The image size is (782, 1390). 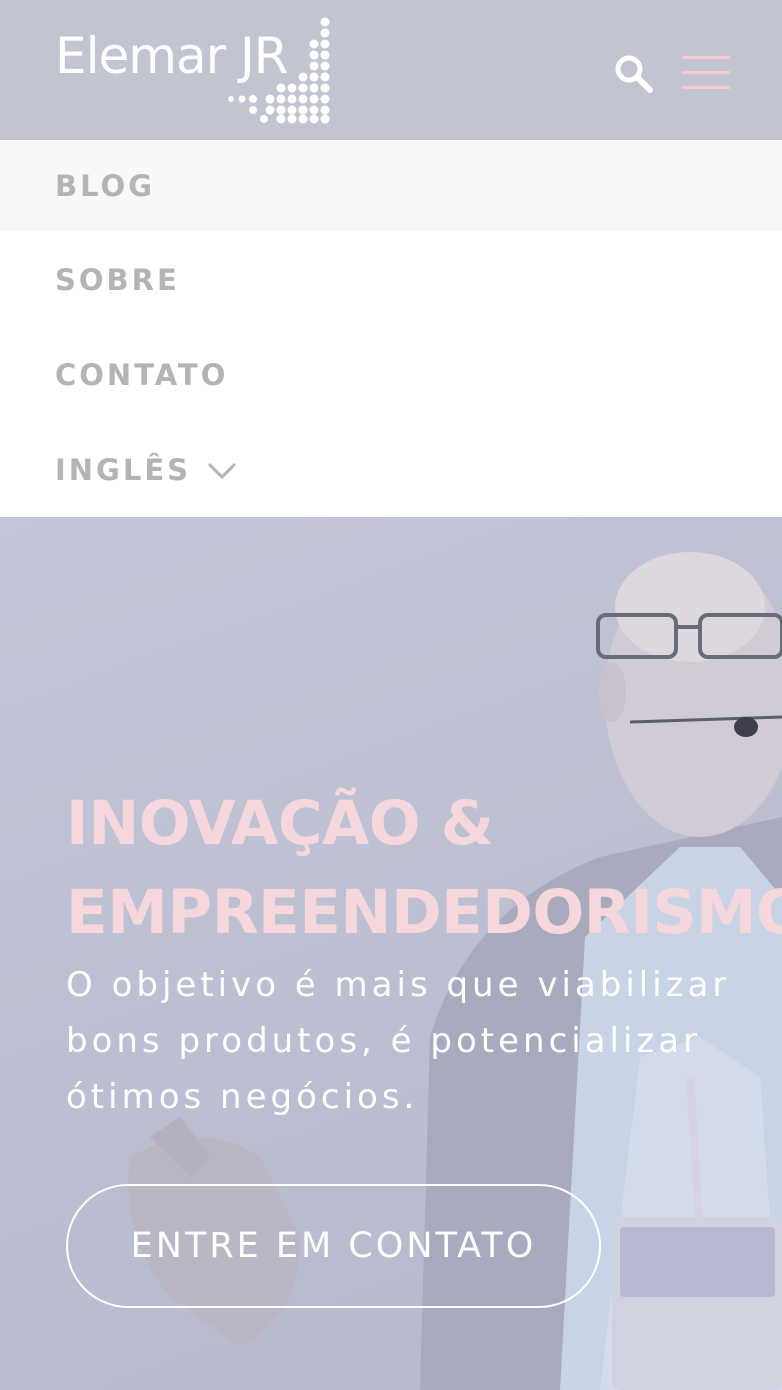 I want to click on hamburger-menu-icon, so click(x=706, y=72).